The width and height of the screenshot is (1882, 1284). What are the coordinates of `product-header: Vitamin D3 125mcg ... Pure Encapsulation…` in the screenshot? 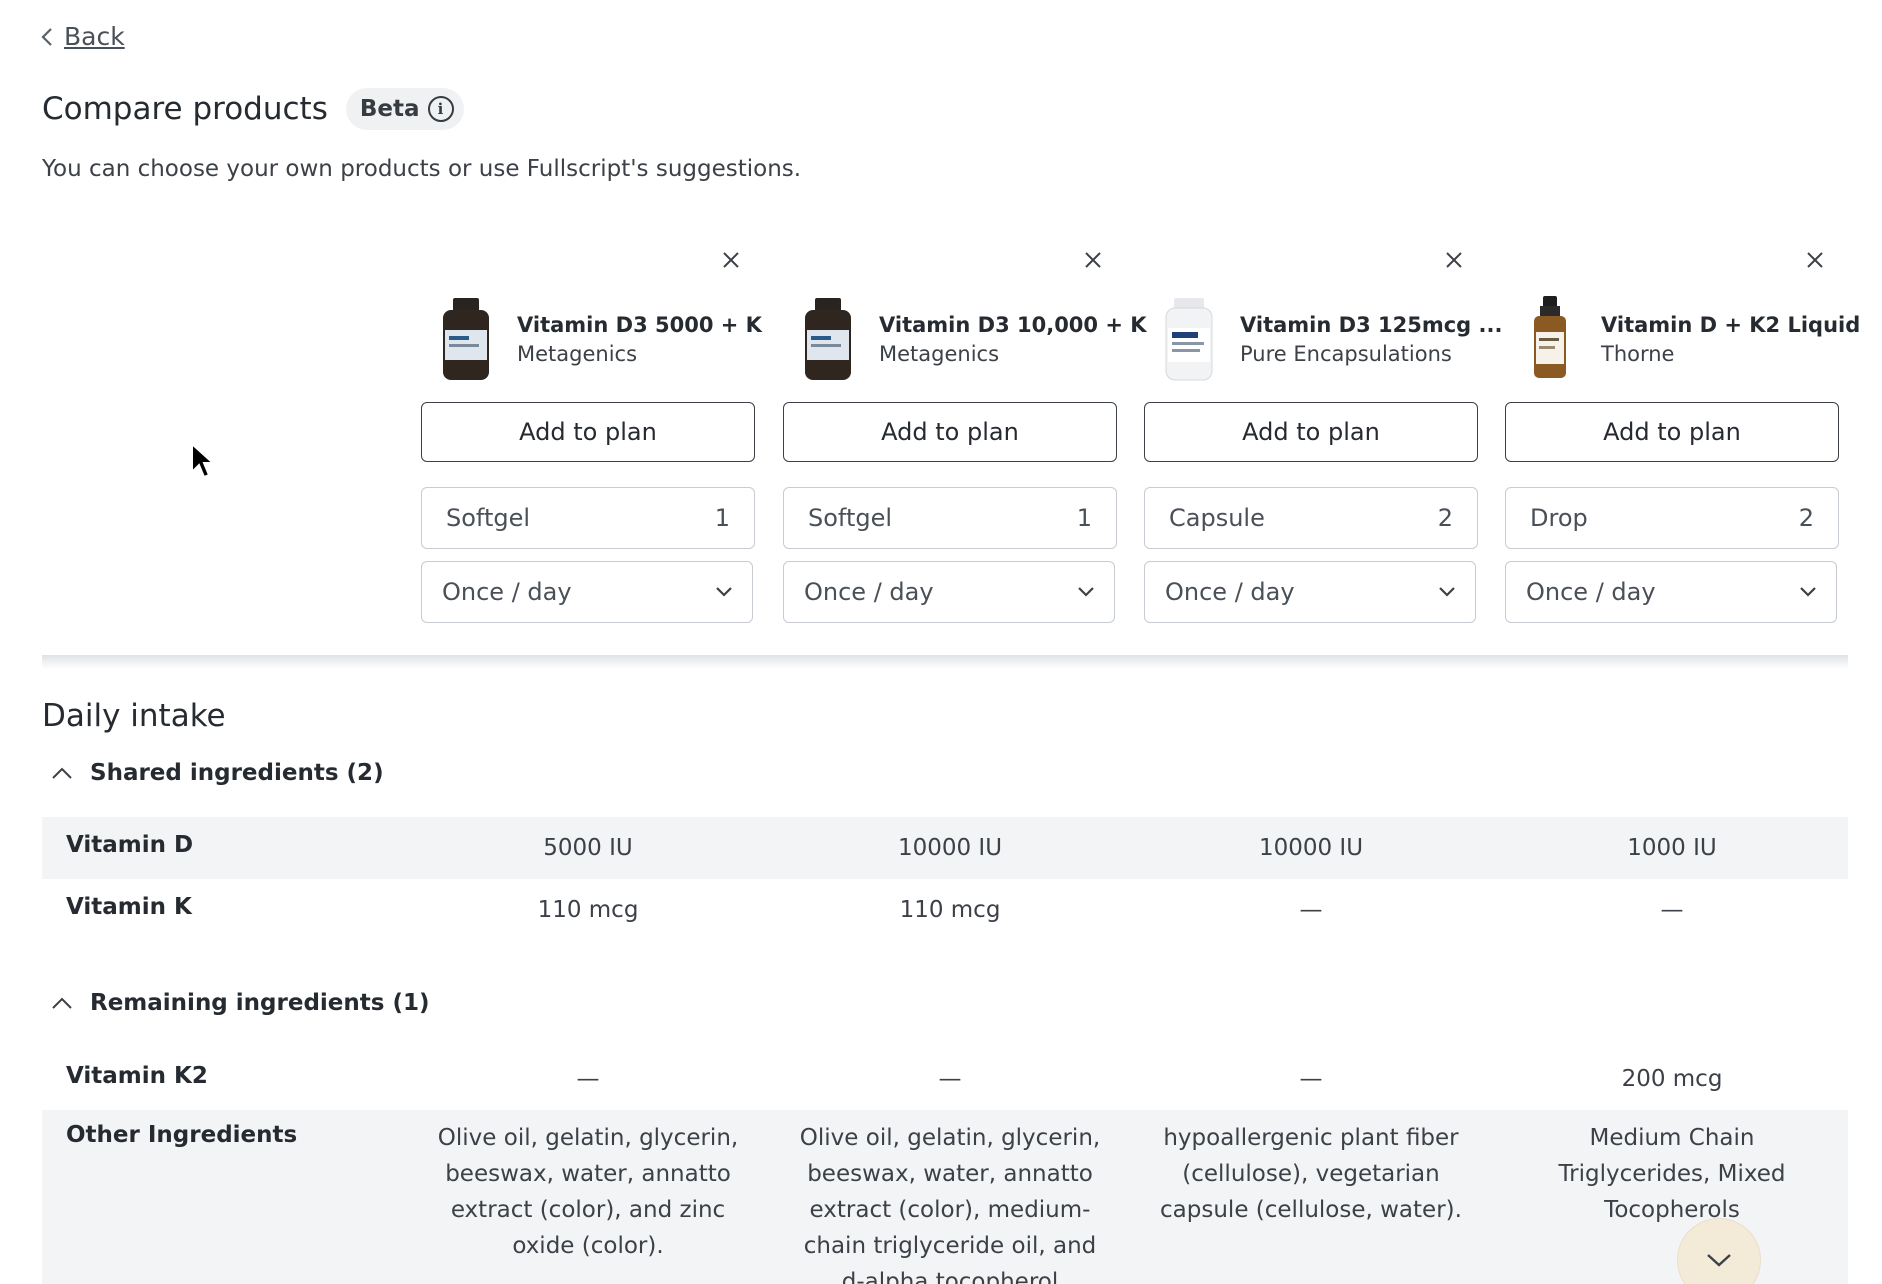 It's located at (1332, 339).